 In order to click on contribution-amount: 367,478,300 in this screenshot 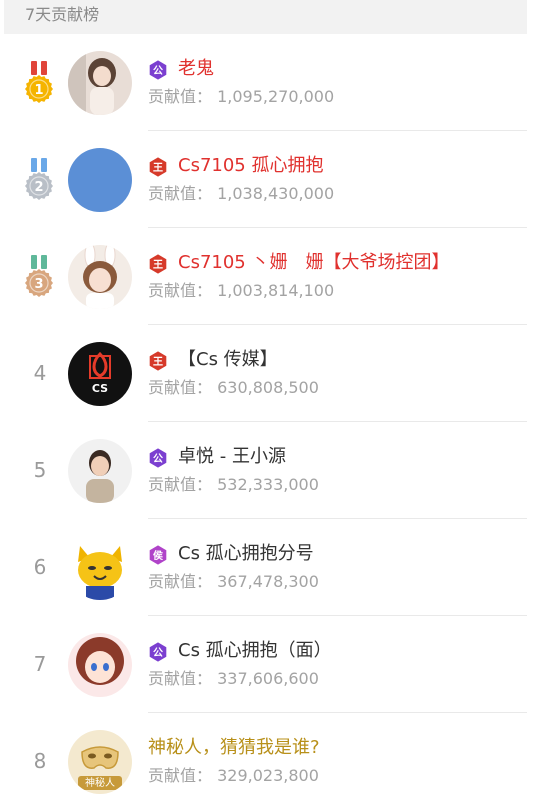, I will do `click(265, 581)`.